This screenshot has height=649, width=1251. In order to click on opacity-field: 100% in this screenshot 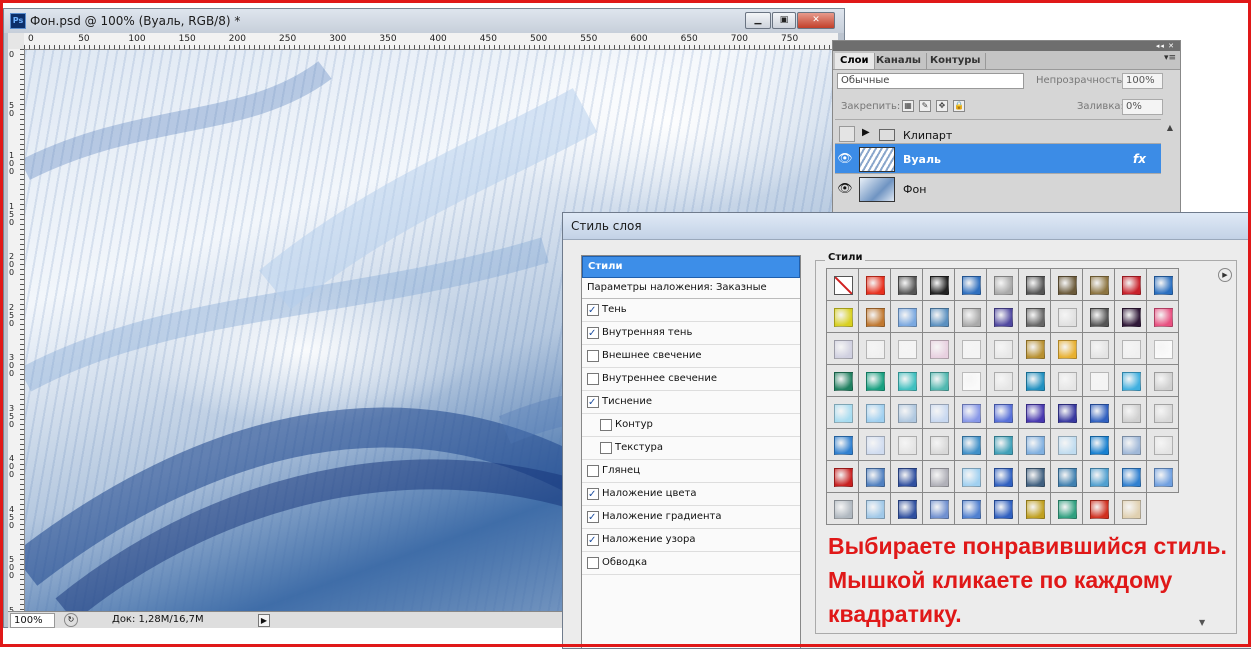, I will do `click(1142, 81)`.